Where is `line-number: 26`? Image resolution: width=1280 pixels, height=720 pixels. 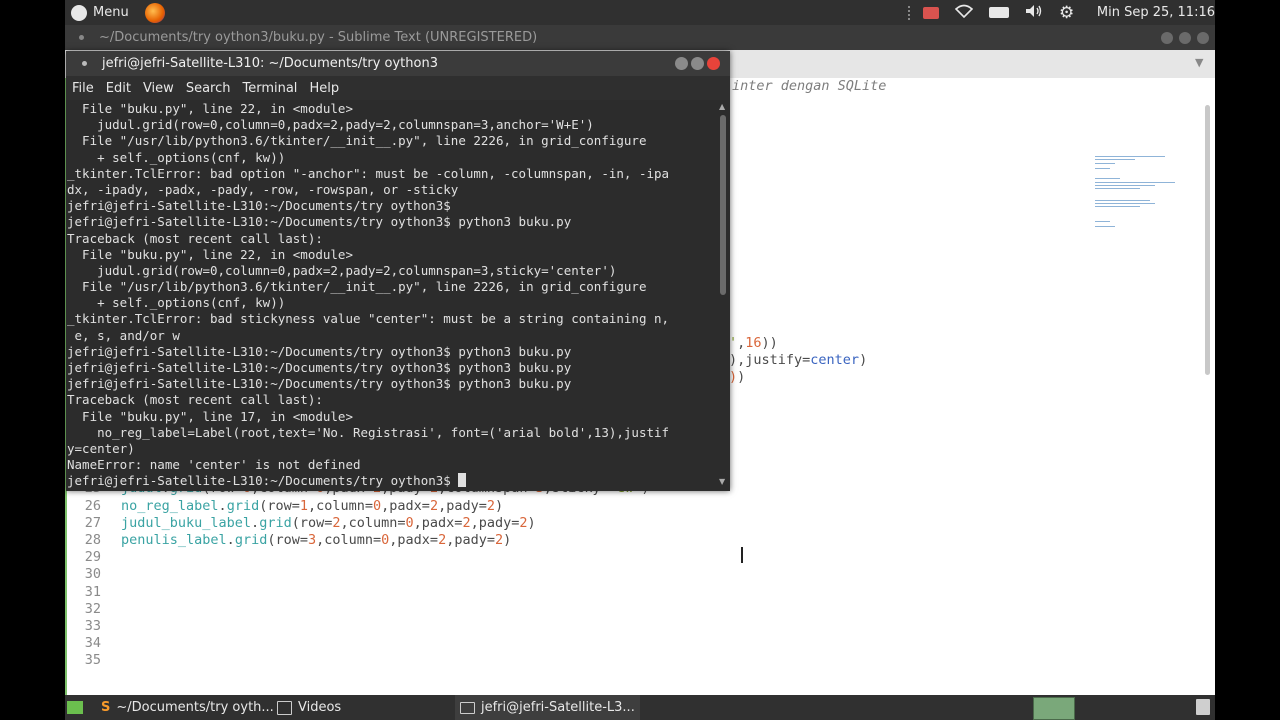 line-number: 26 is located at coordinates (92, 505).